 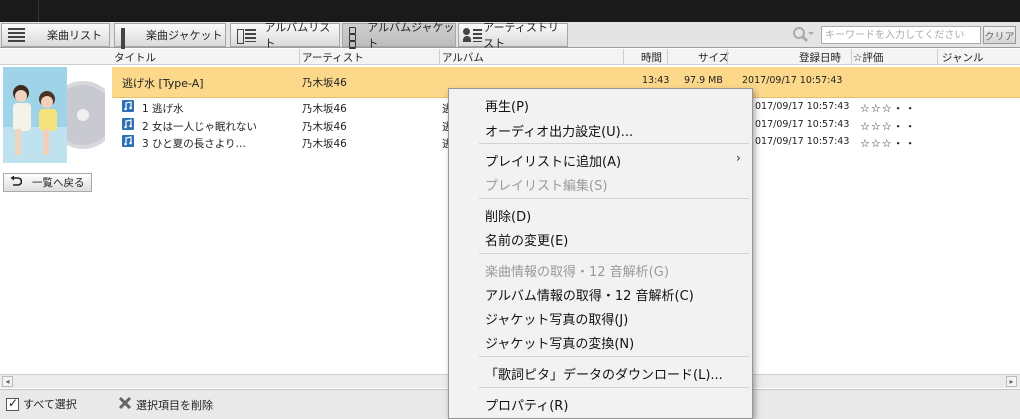 What do you see at coordinates (247, 36) in the screenshot?
I see `album-list-icon` at bounding box center [247, 36].